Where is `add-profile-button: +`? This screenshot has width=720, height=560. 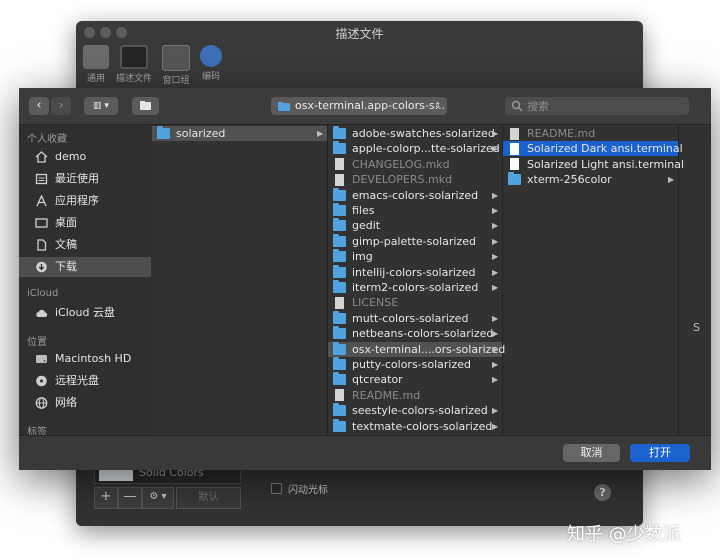
add-profile-button: + is located at coordinates (106, 498).